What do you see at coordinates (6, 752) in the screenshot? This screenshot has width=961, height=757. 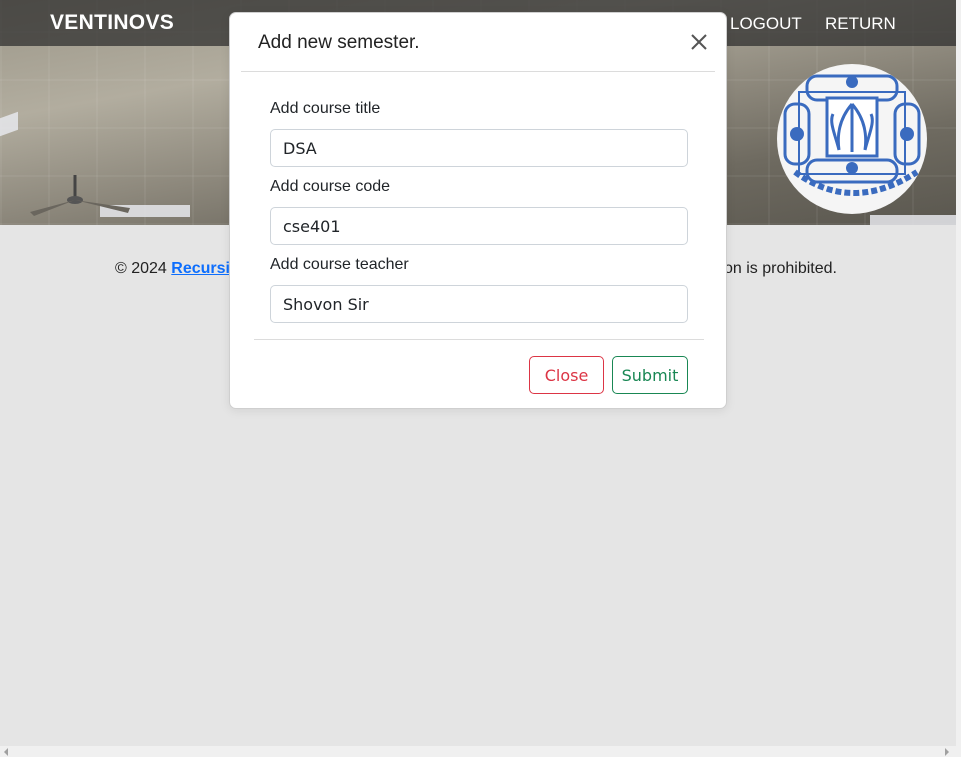 I see `scroll-left-icon` at bounding box center [6, 752].